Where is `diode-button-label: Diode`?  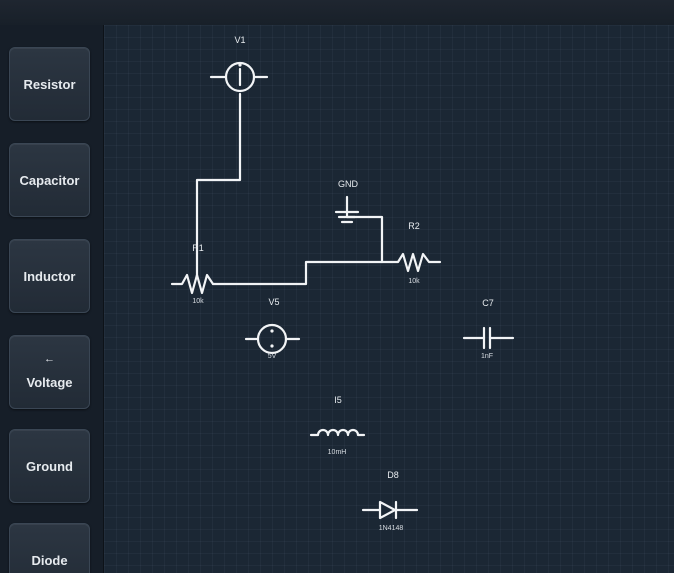
diode-button-label: Diode is located at coordinates (49, 560).